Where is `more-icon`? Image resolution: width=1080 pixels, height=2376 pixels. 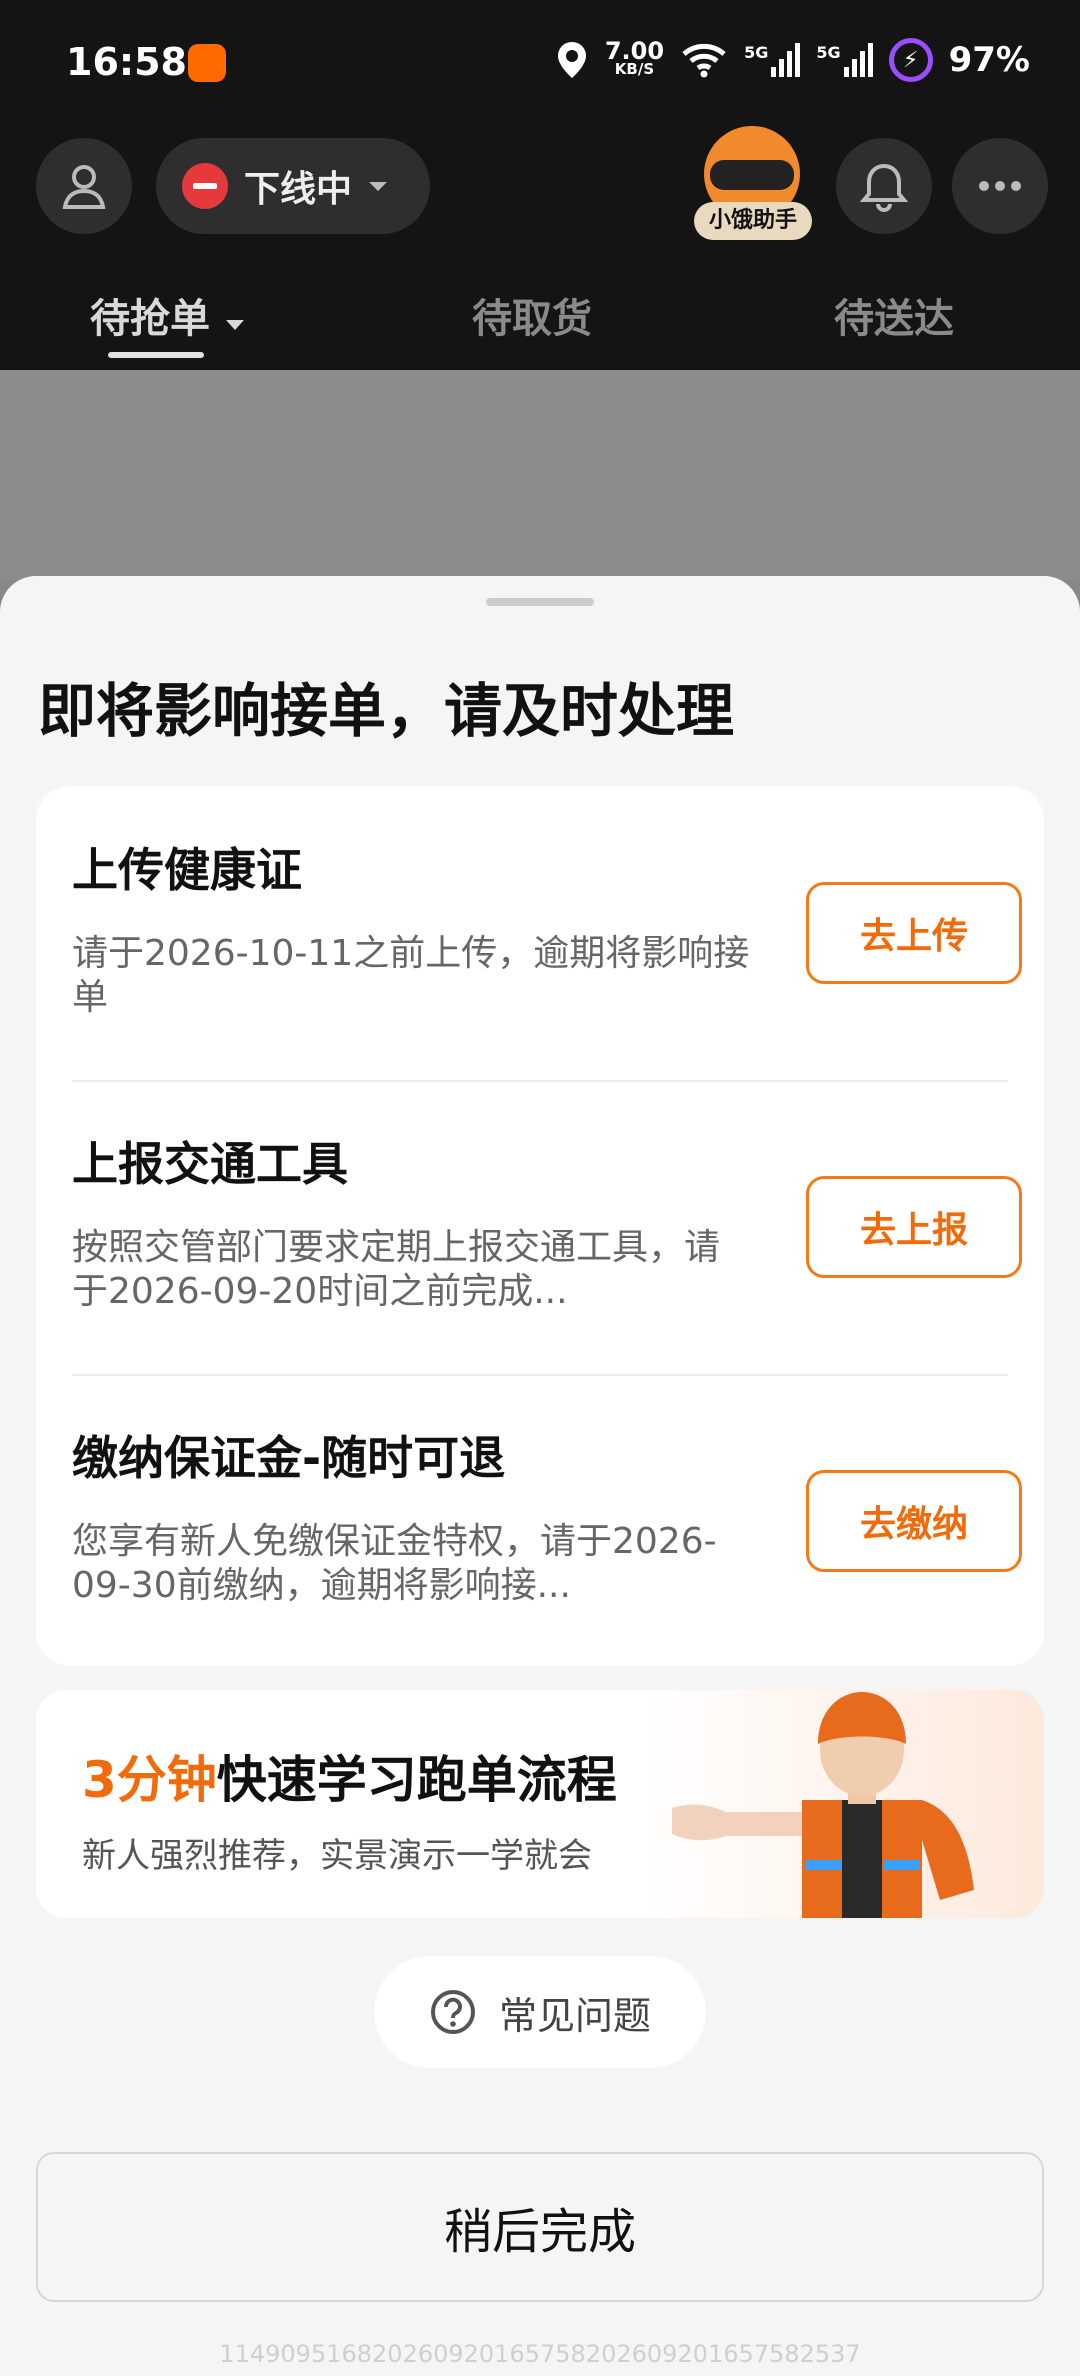 more-icon is located at coordinates (1000, 186).